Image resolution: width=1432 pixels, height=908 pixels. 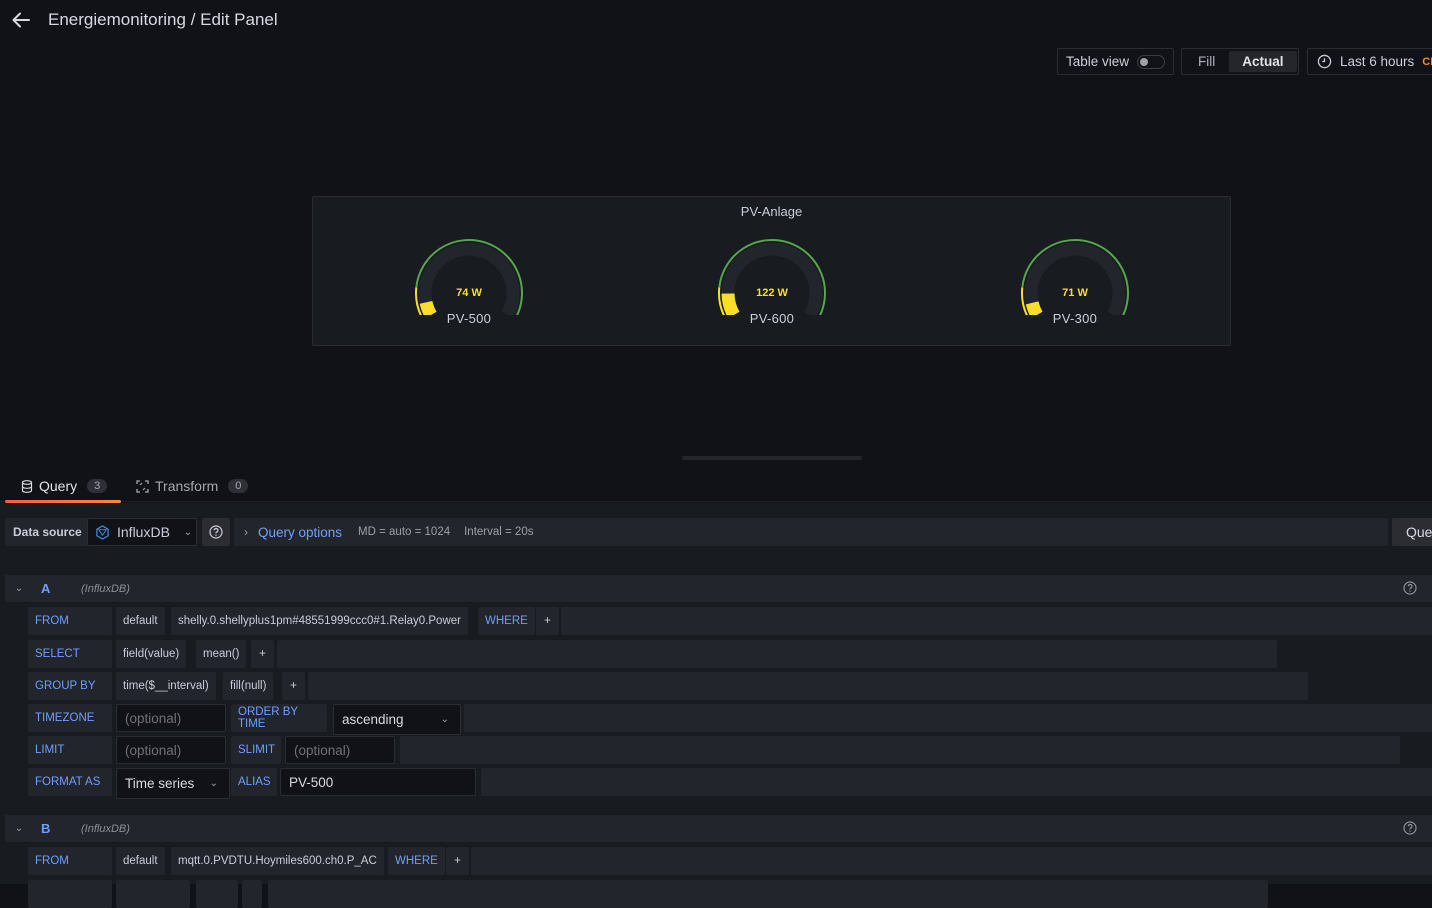 I want to click on datasource-value: InfluxDB, so click(x=143, y=532).